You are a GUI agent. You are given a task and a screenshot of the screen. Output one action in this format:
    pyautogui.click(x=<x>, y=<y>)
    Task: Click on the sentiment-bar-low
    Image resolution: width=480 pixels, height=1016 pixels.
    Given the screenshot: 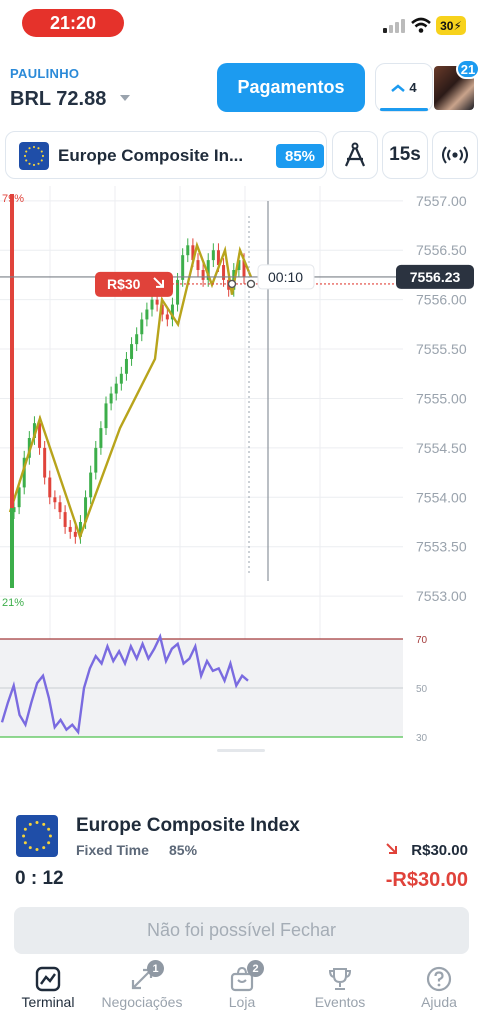 What is the action you would take?
    pyautogui.click(x=12, y=548)
    